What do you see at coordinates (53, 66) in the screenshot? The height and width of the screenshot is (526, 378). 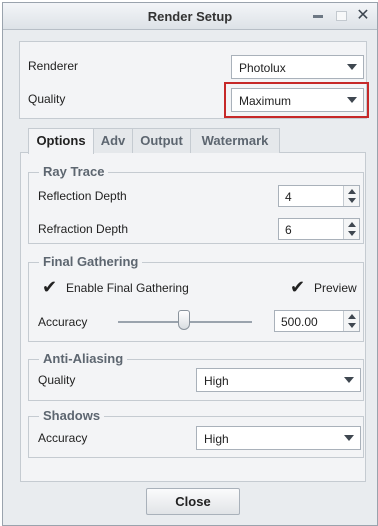 I see `renderer-label: Renderer` at bounding box center [53, 66].